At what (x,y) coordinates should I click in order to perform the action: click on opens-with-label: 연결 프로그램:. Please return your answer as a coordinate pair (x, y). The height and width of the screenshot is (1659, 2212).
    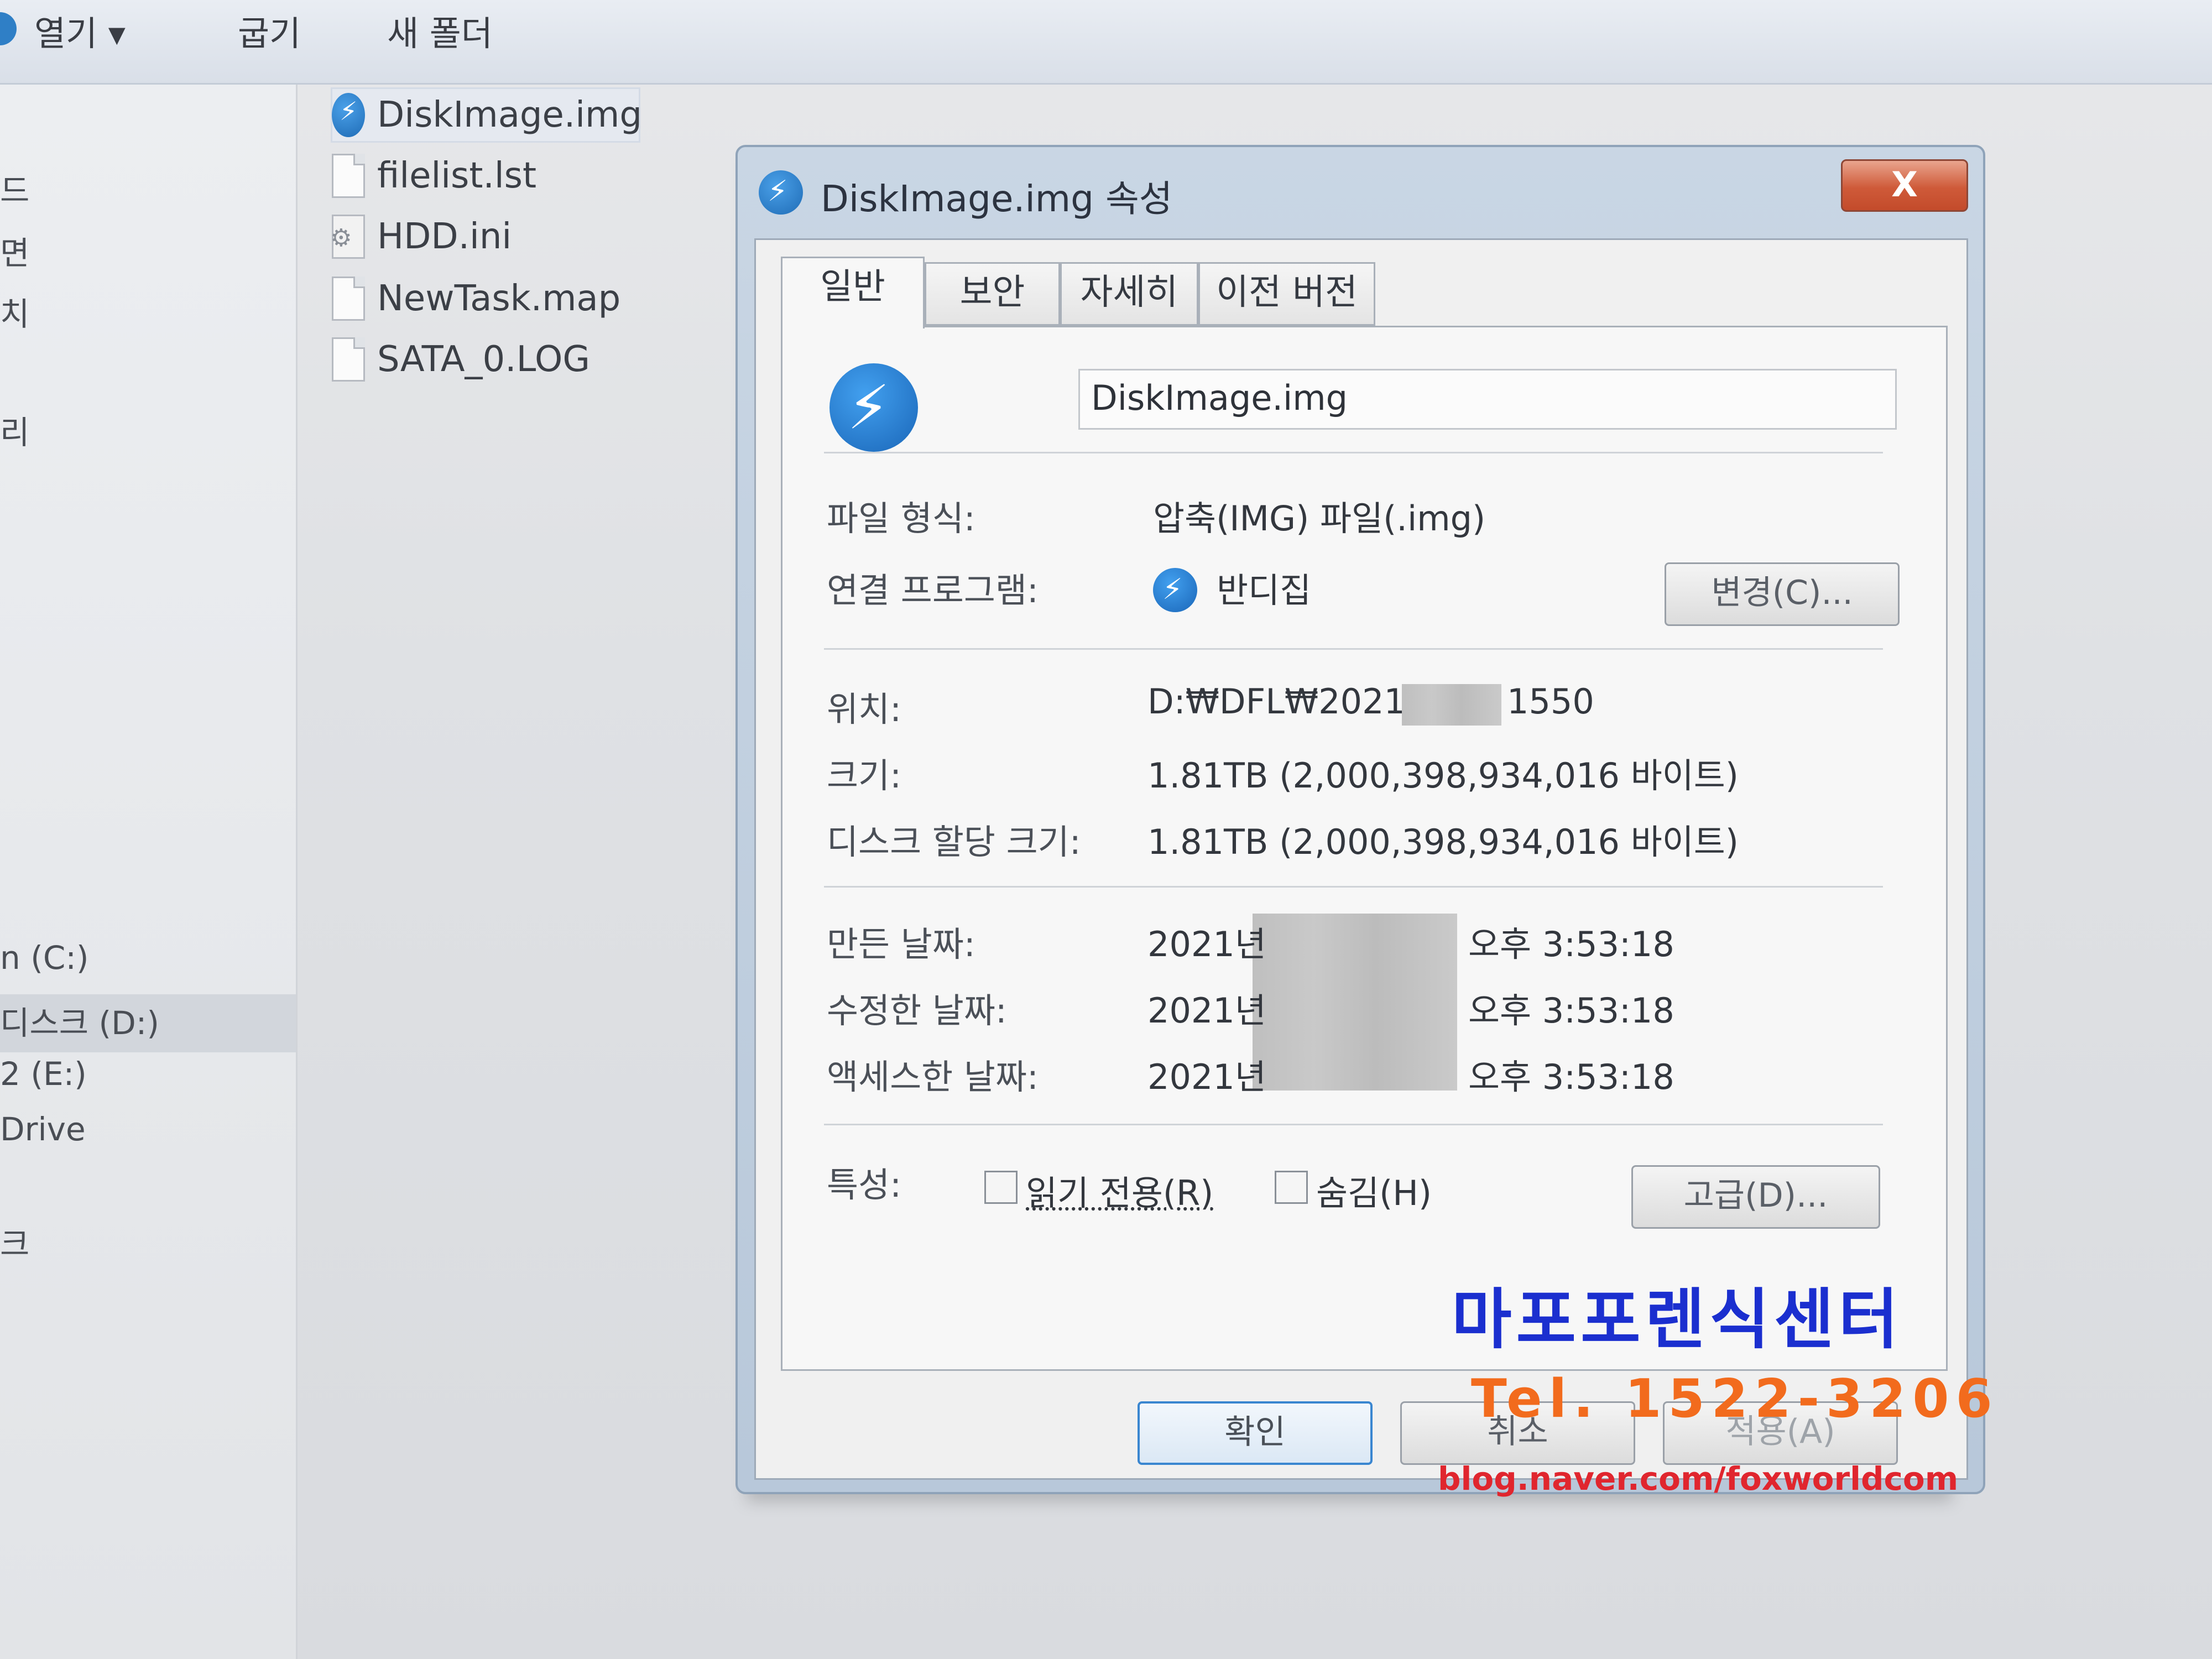
    Looking at the image, I should click on (933, 591).